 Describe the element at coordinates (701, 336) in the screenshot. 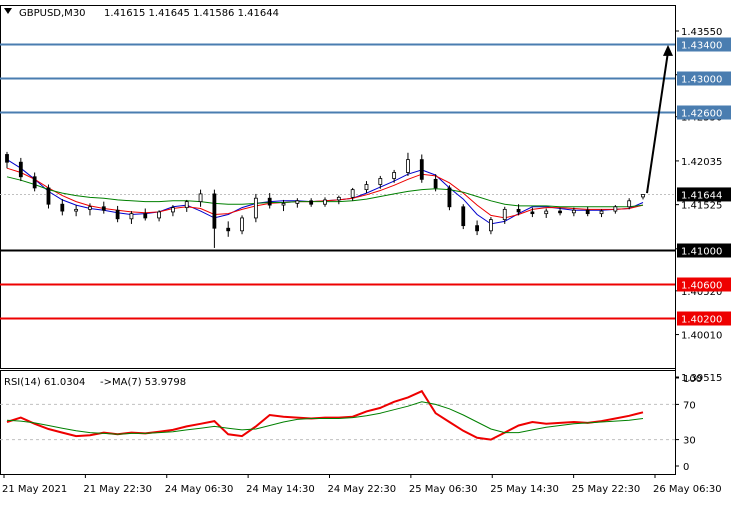

I see `price-tick-label: 1.40010` at that location.